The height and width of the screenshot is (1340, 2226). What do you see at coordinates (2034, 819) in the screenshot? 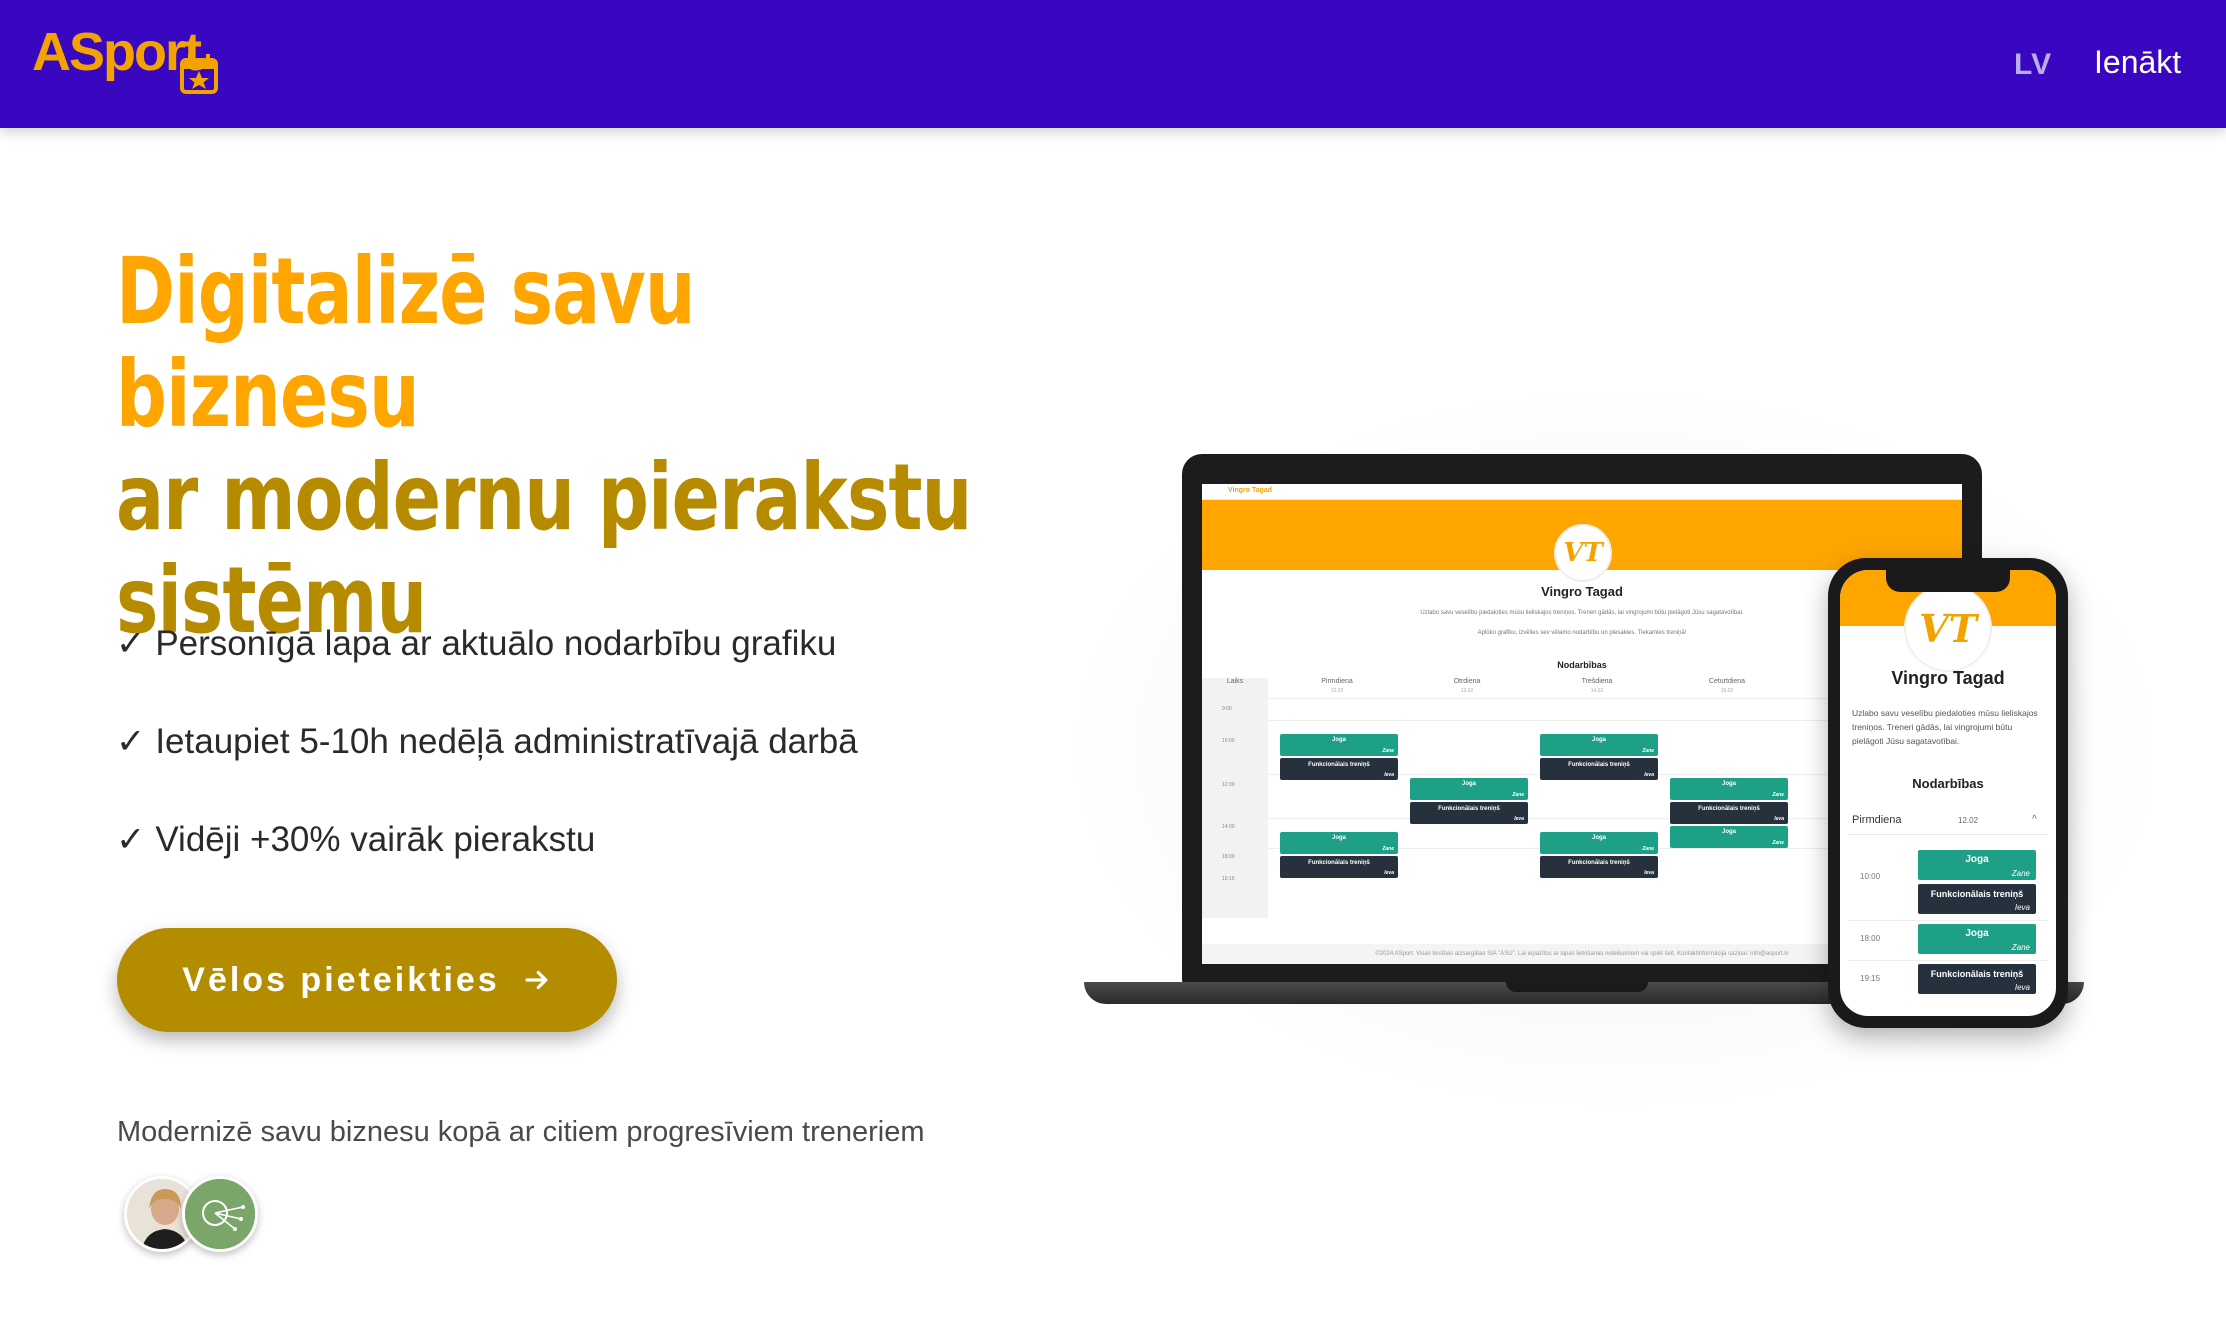
I see `chevron-up-icon: ^` at bounding box center [2034, 819].